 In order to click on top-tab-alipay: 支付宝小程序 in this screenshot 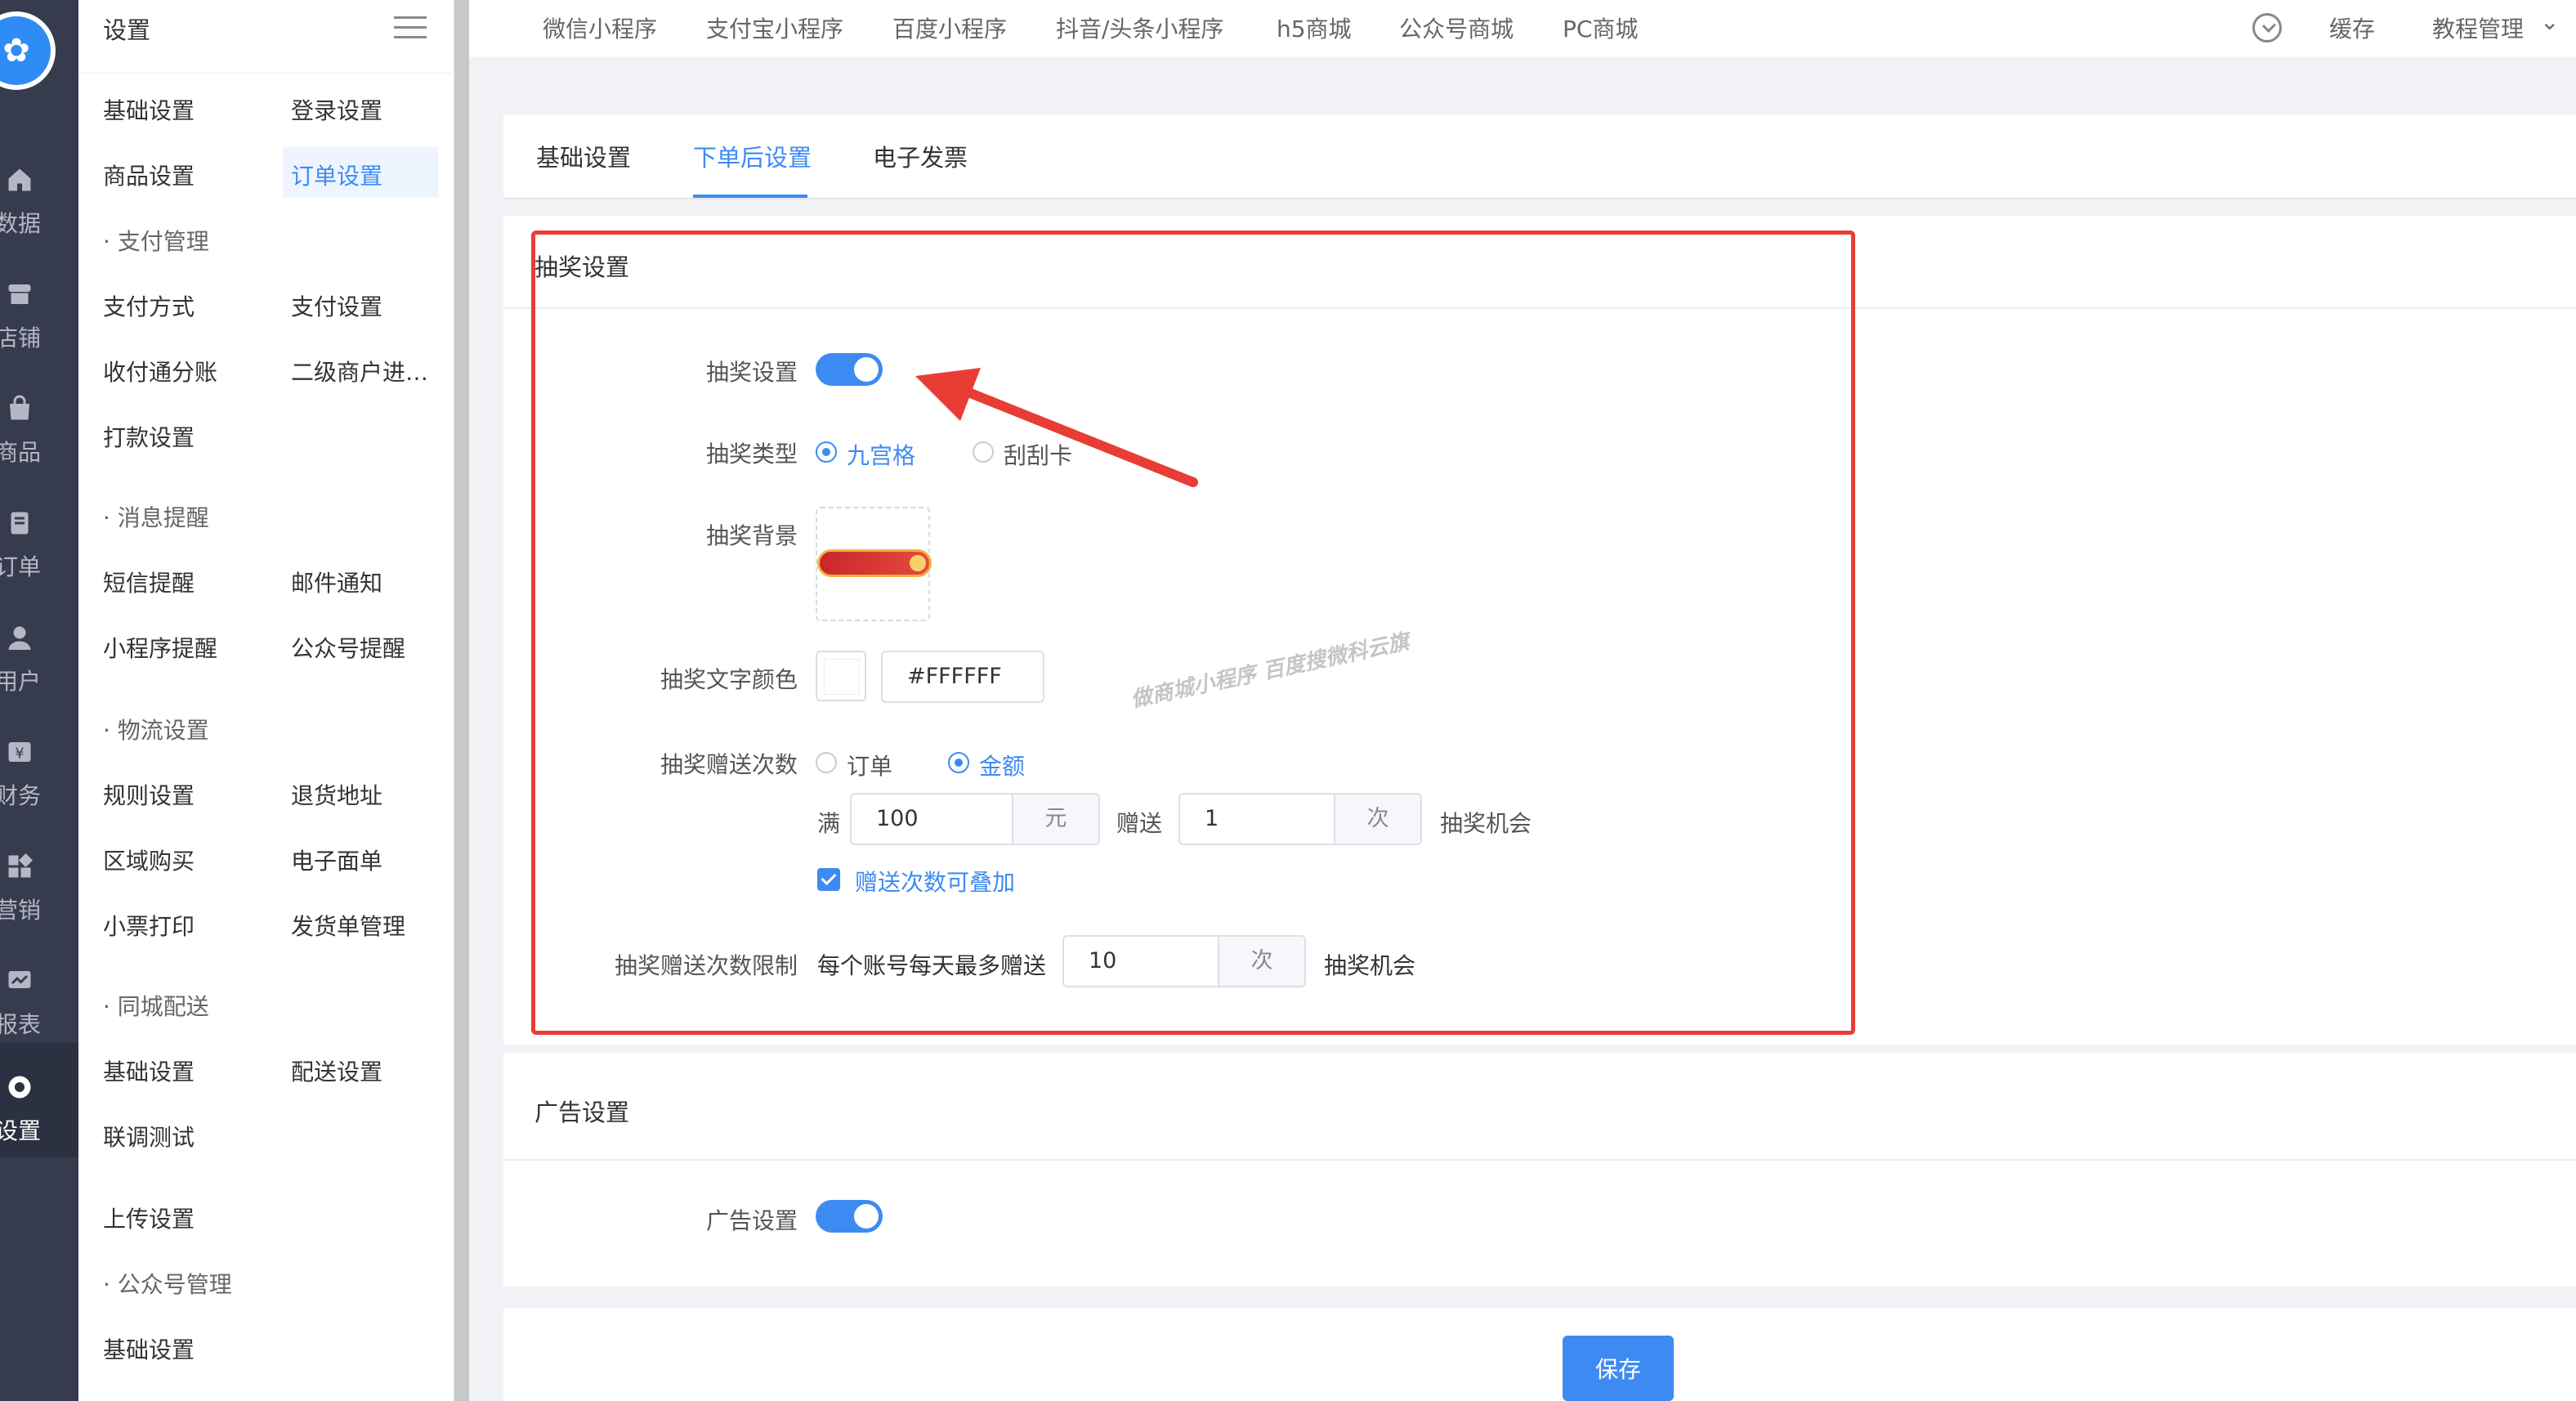, I will do `click(774, 27)`.